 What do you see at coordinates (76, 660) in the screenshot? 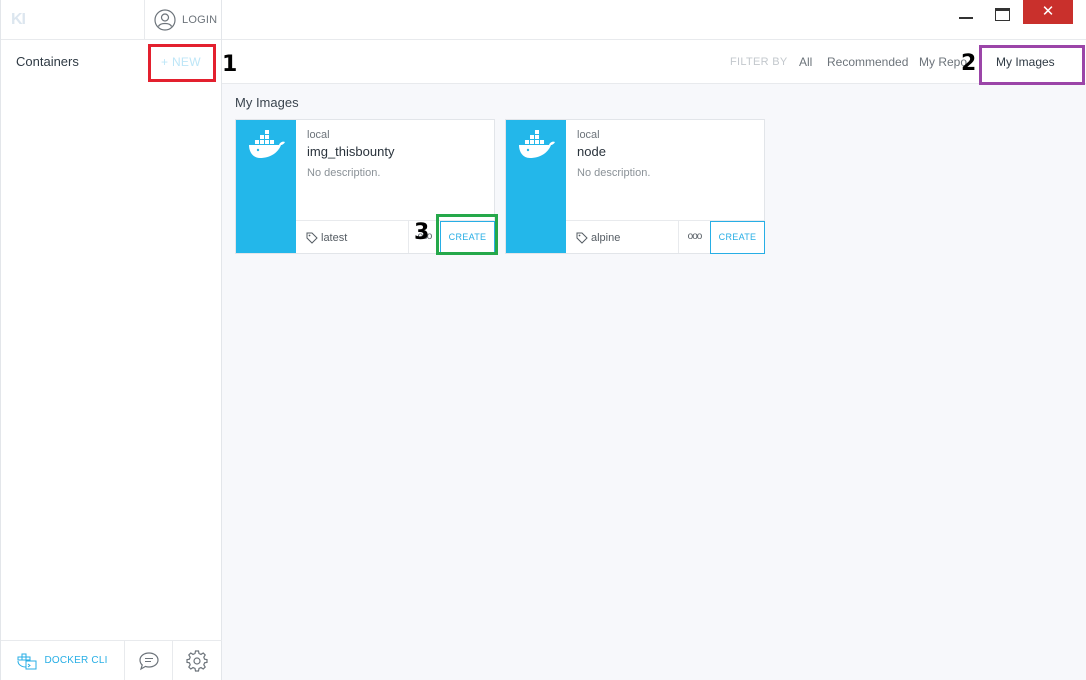
I see `docker-cli-label: DOCKER CLI` at bounding box center [76, 660].